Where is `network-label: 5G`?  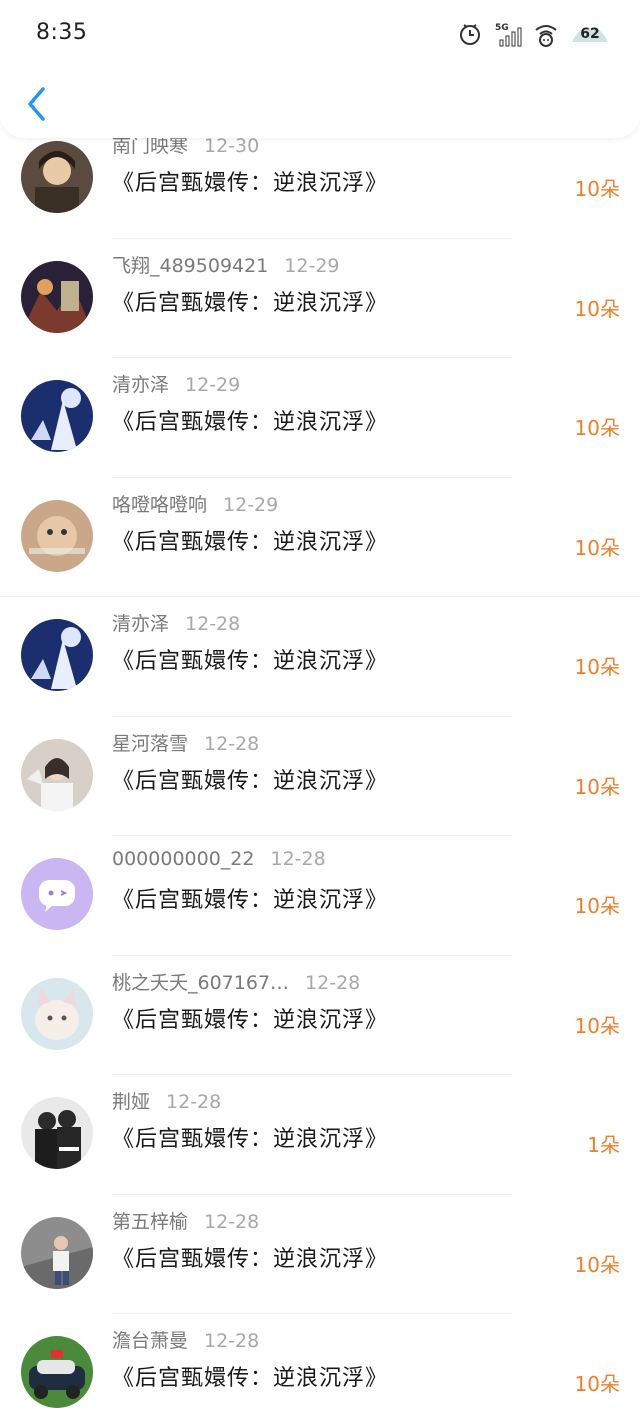
network-label: 5G is located at coordinates (502, 28).